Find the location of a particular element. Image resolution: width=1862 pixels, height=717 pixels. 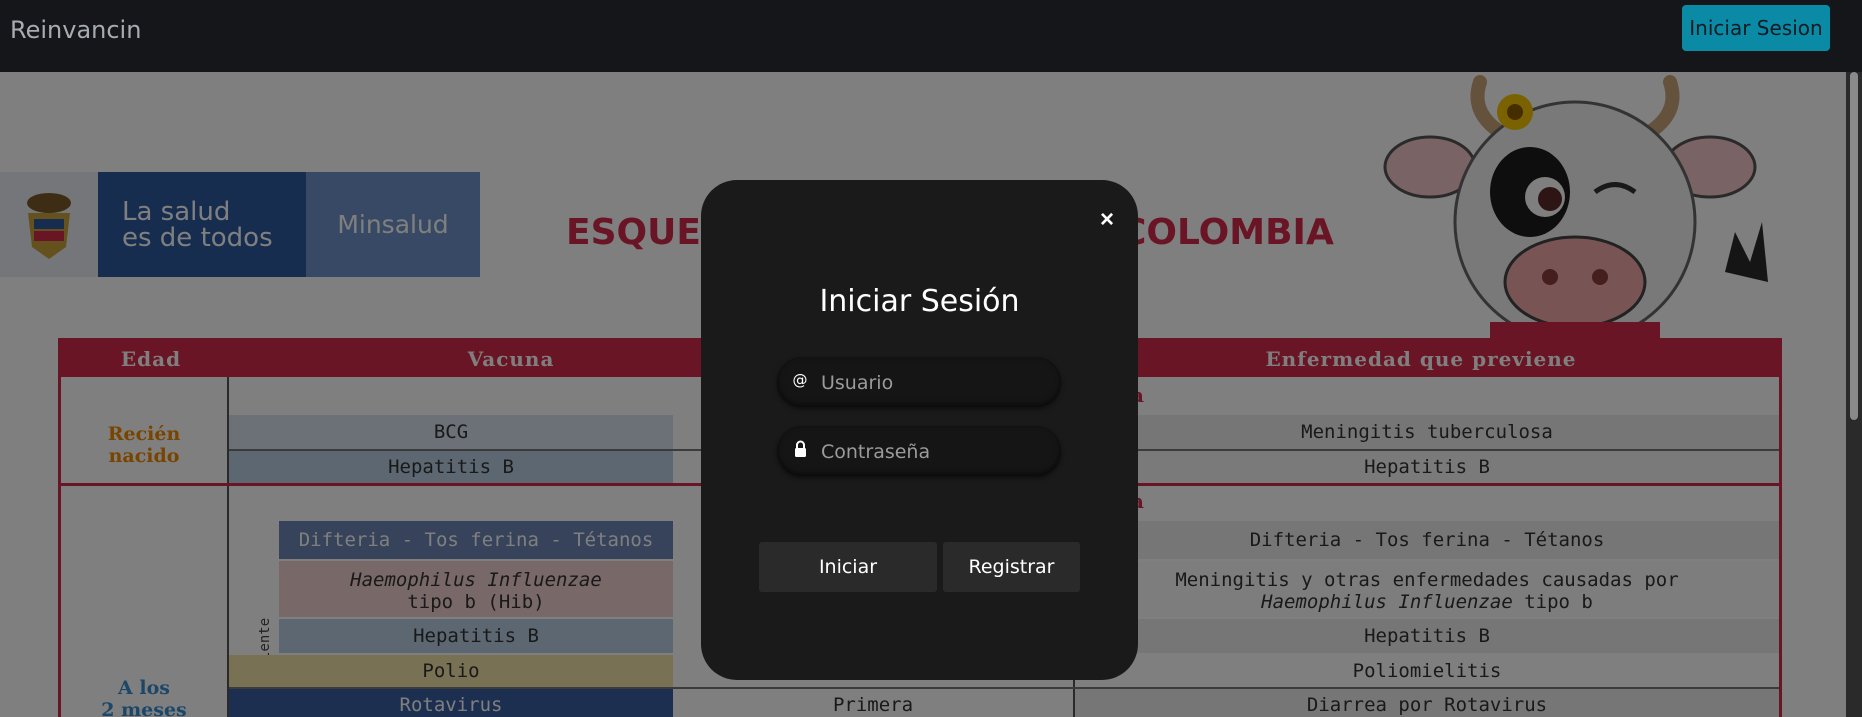

username-field: @ is located at coordinates (919, 383).